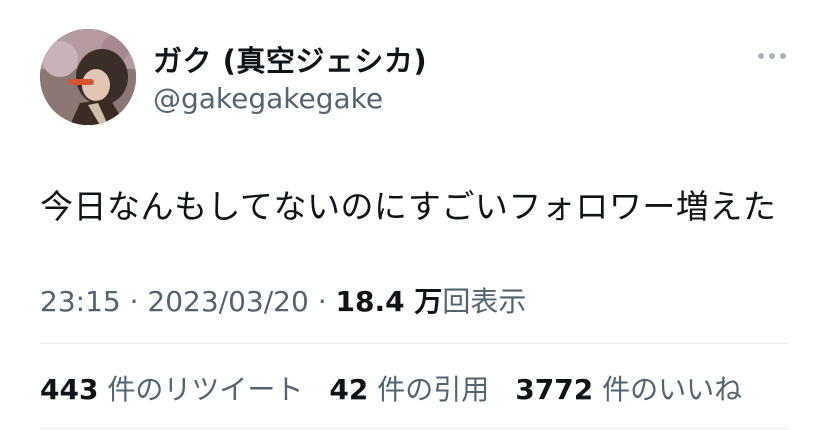 This screenshot has height=430, width=828. I want to click on tweet-meta: 23:15 · 2023/03/20 · 18.4 万回表示, so click(283, 300).